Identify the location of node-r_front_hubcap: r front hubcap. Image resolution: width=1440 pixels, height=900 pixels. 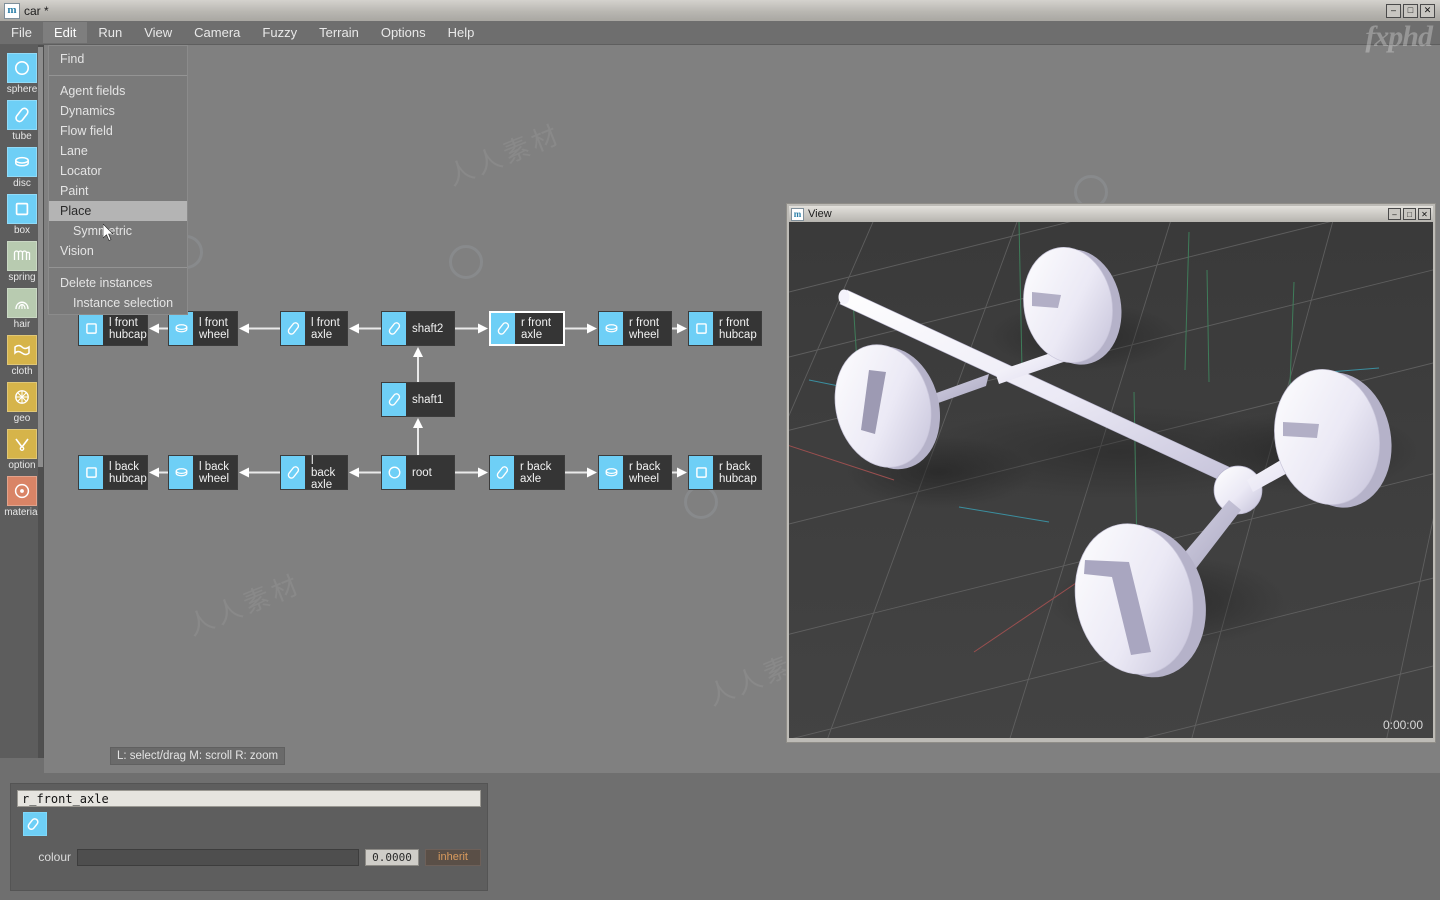
(725, 328).